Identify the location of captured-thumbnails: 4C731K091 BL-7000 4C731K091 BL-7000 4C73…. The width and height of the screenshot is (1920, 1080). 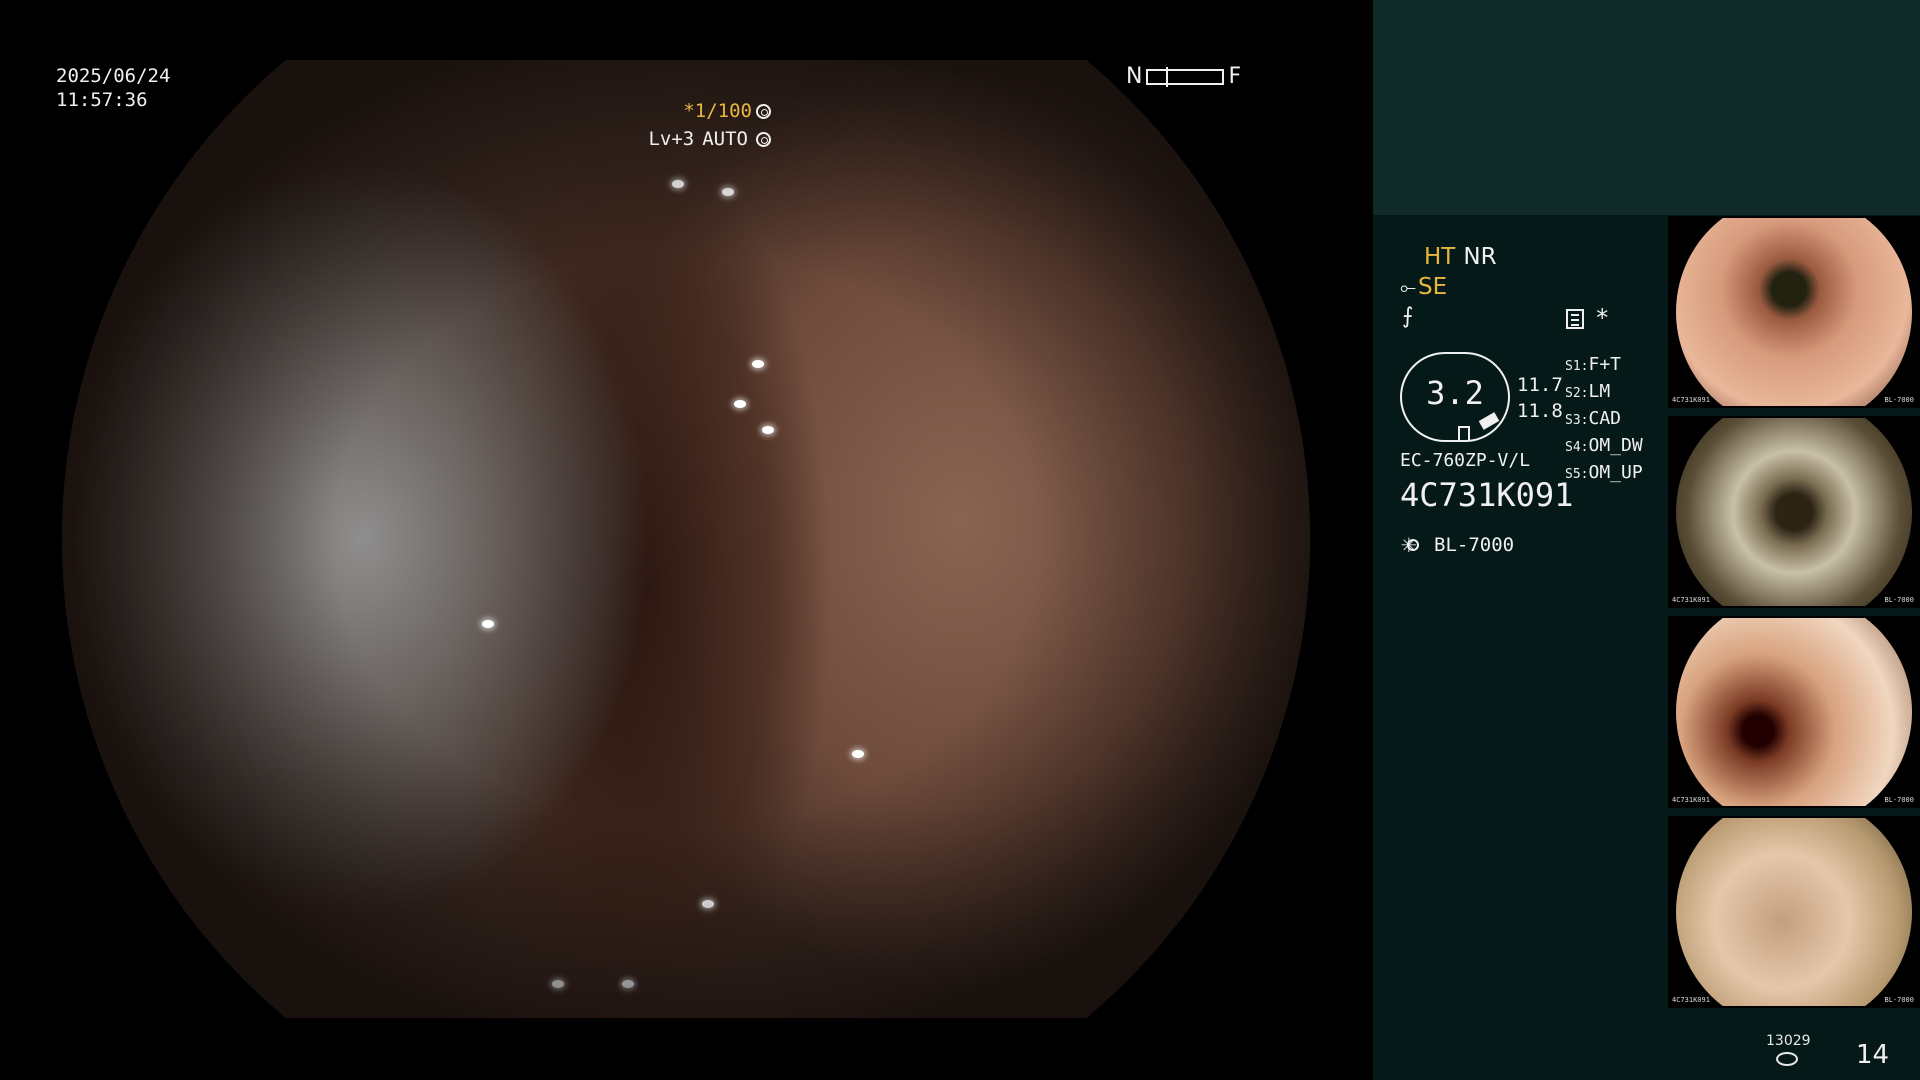
(1794, 616).